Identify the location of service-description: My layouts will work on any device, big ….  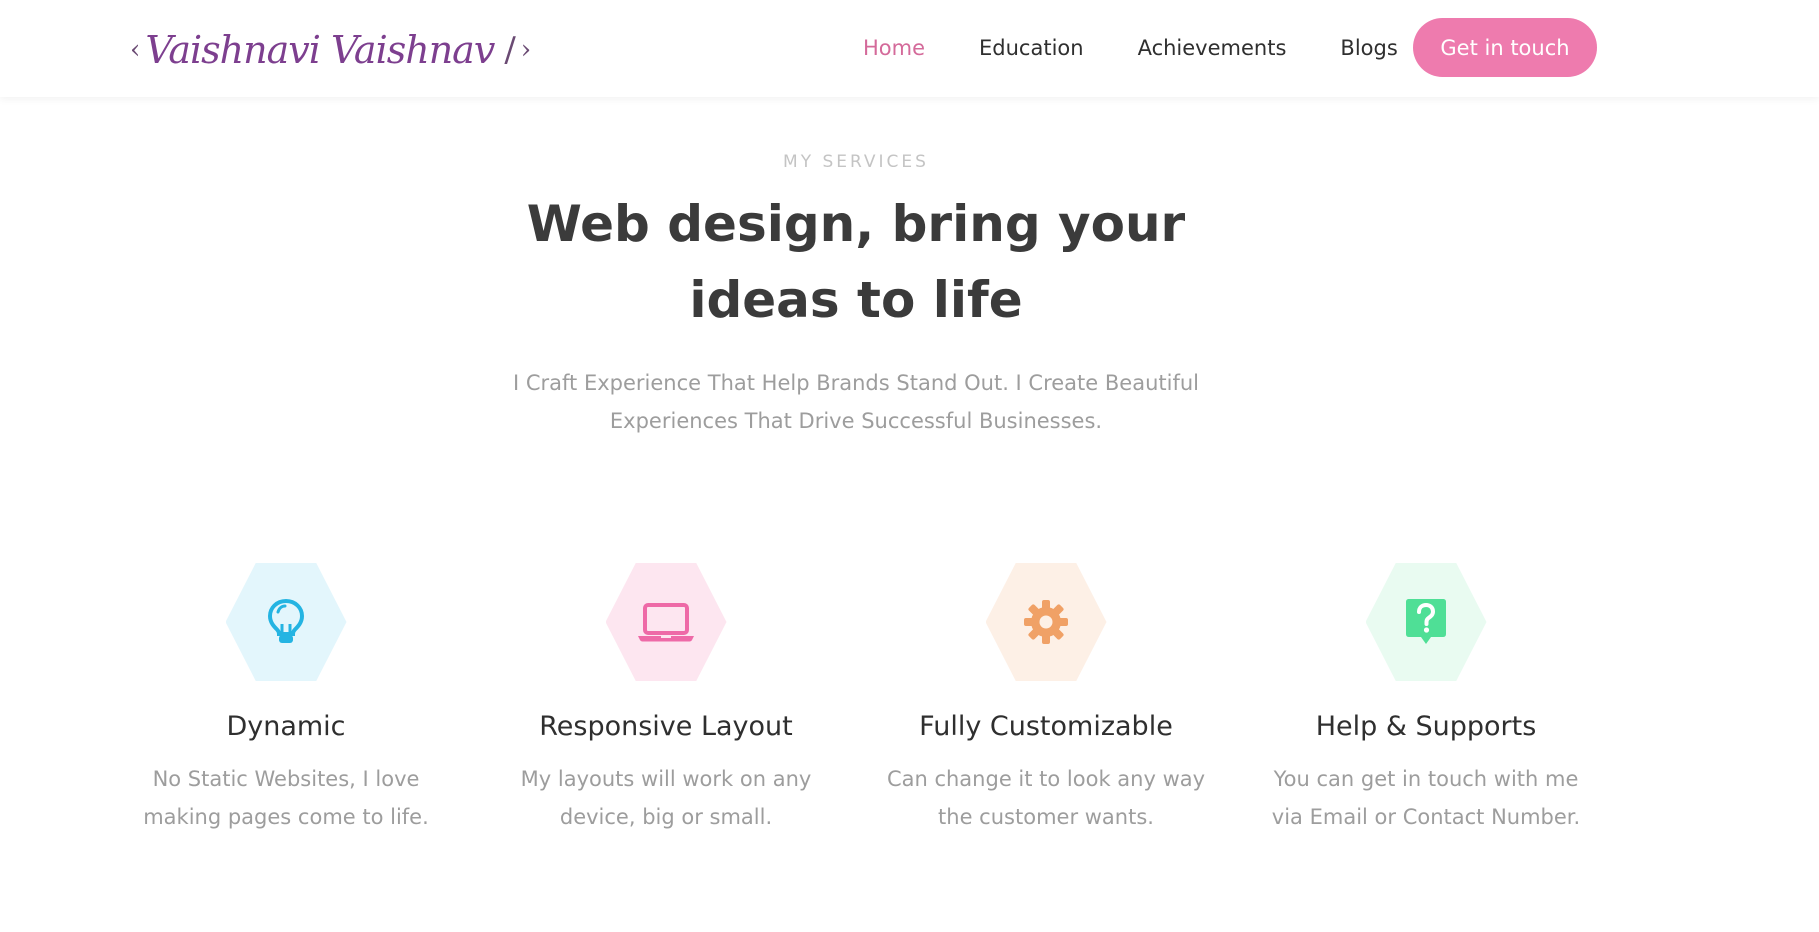
(666, 798).